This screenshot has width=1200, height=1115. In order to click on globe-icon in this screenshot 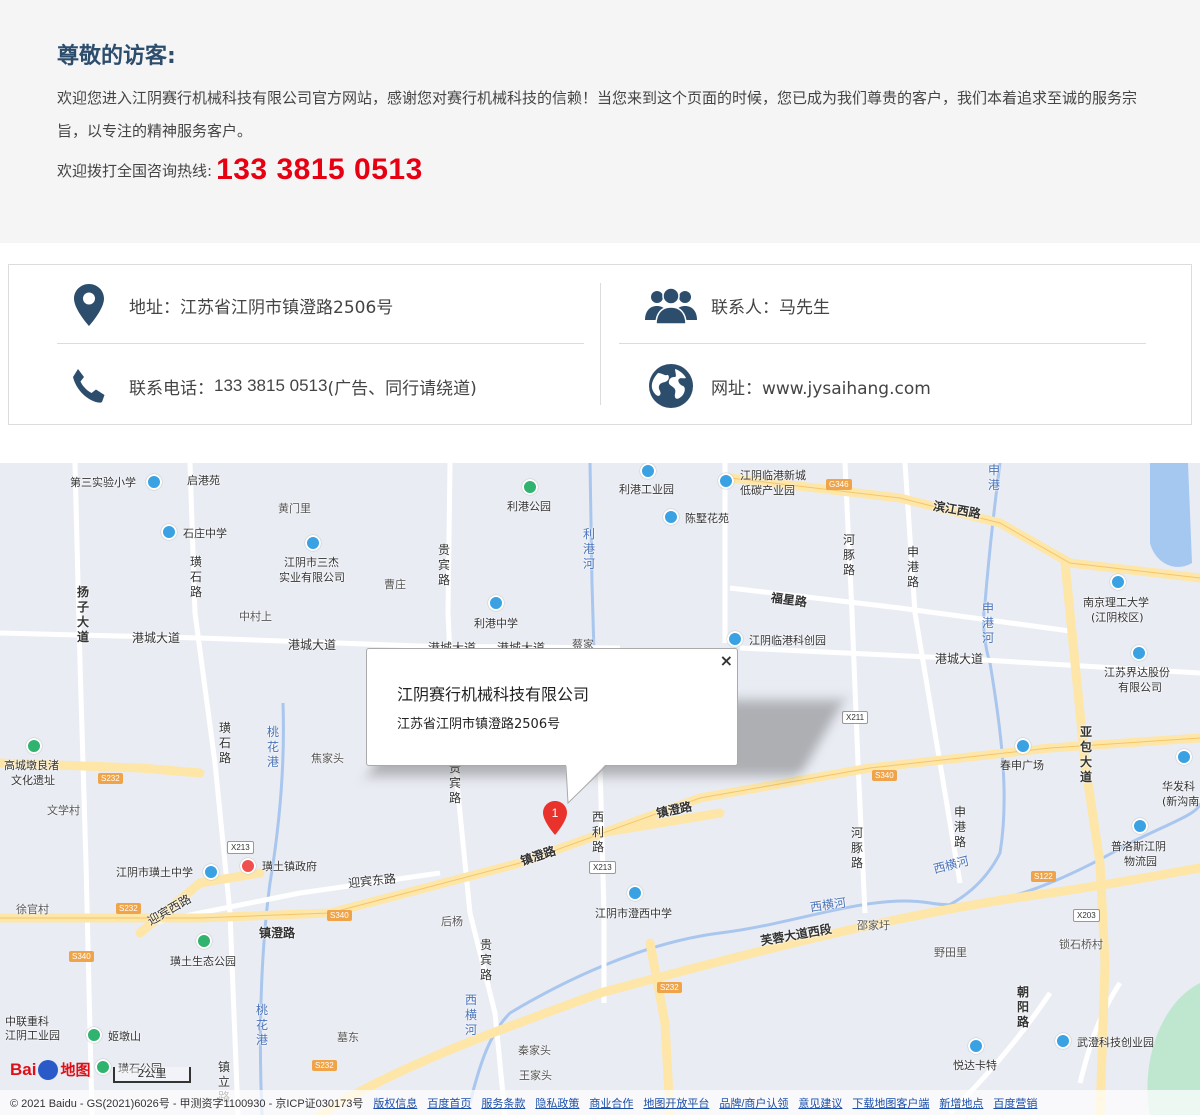, I will do `click(671, 386)`.